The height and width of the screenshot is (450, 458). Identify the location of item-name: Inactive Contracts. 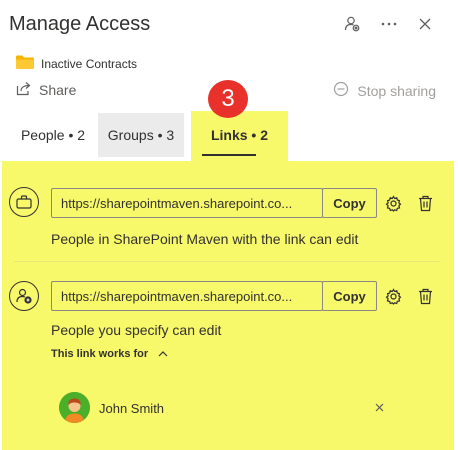
(89, 63).